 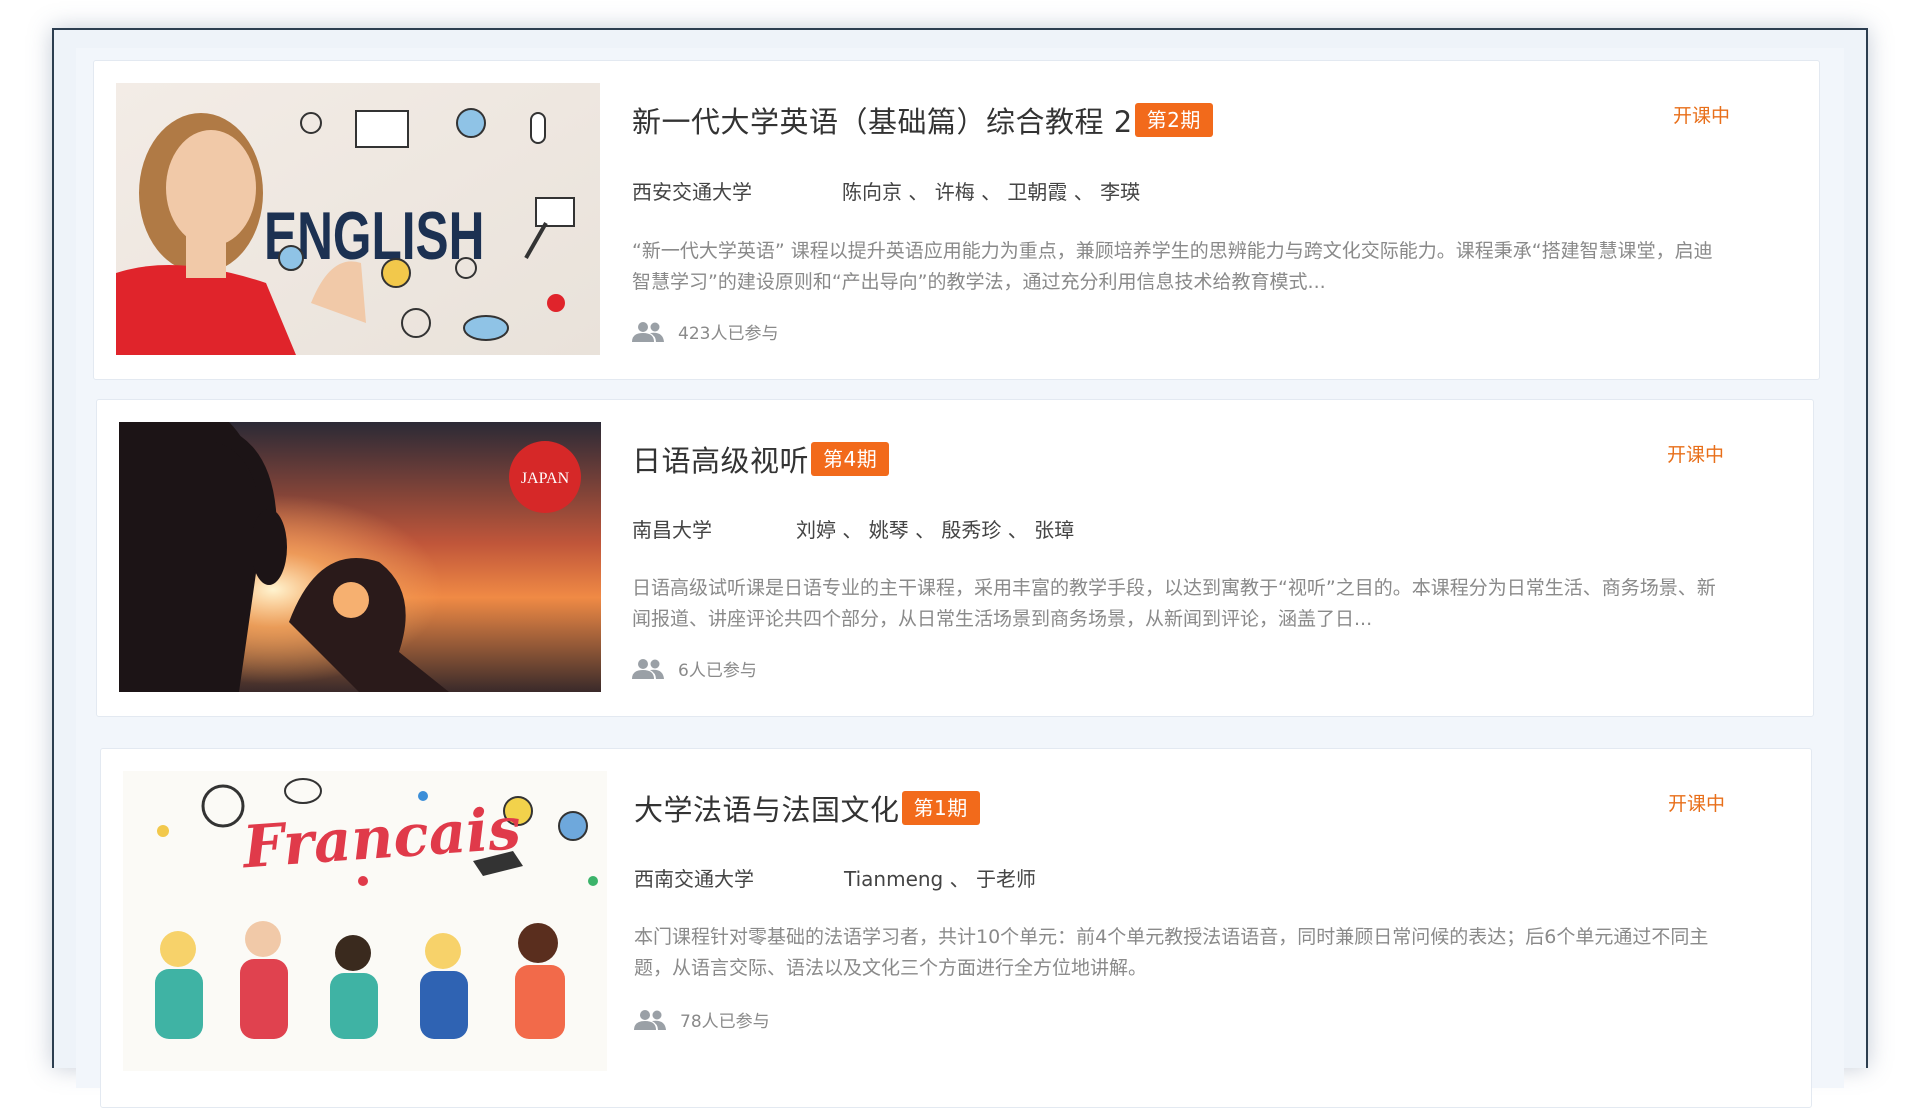 I want to click on course-title: 新一代大学英语（基础篇）综合教程 2 第2期, so click(x=922, y=120).